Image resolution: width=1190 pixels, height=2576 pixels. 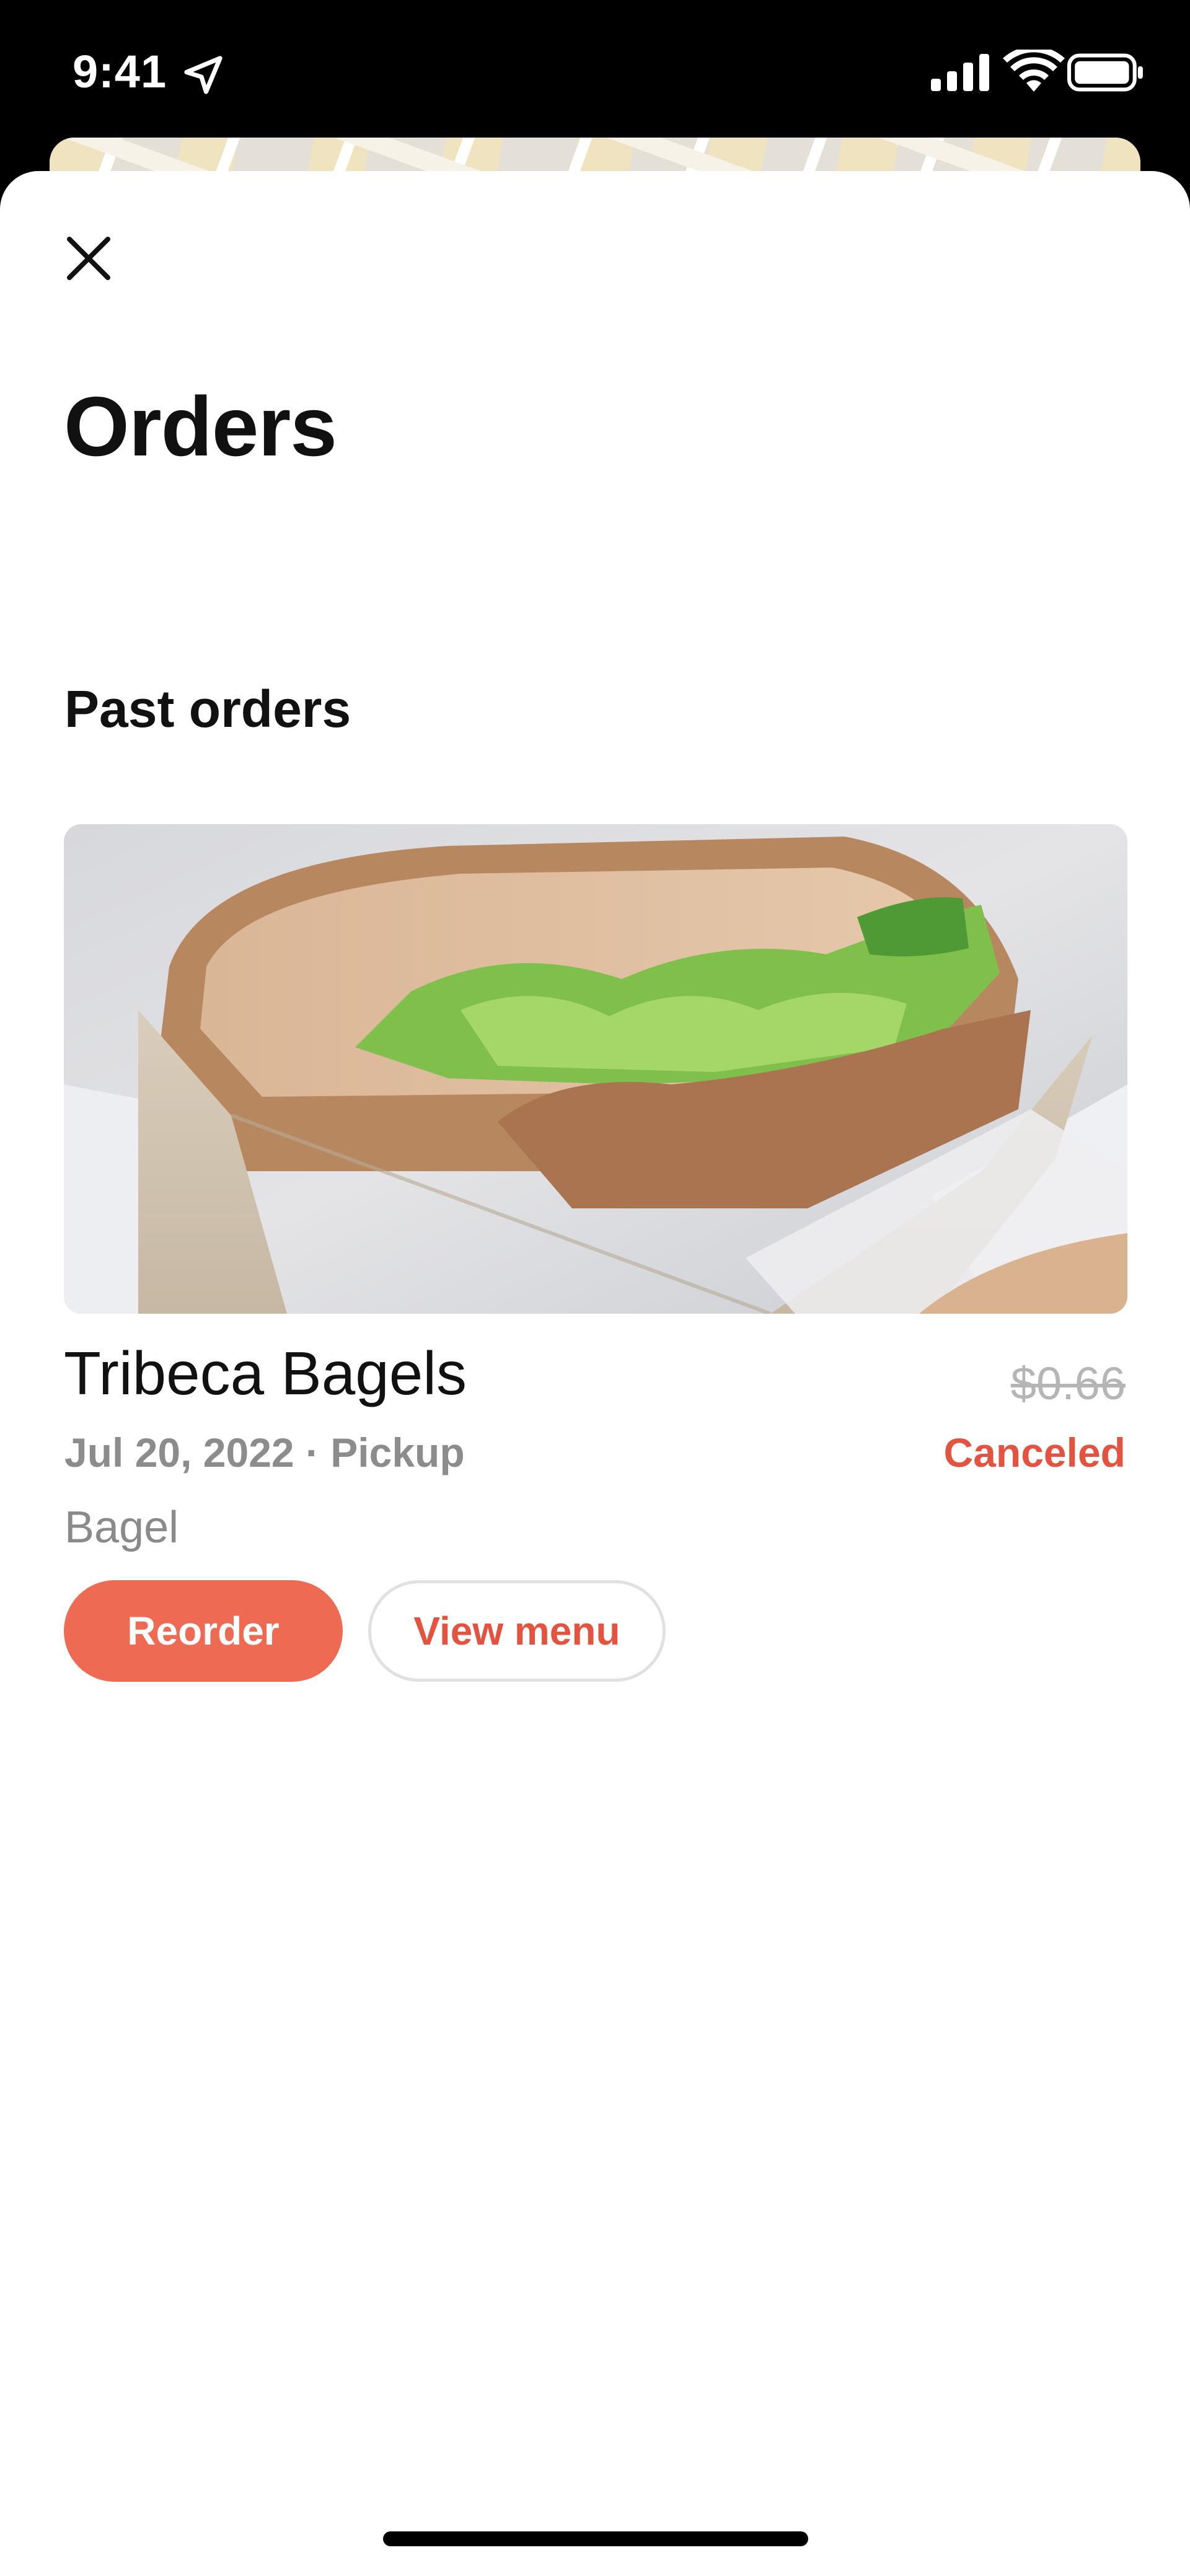 I want to click on store-name: Tribeca Bagels, so click(x=265, y=1373).